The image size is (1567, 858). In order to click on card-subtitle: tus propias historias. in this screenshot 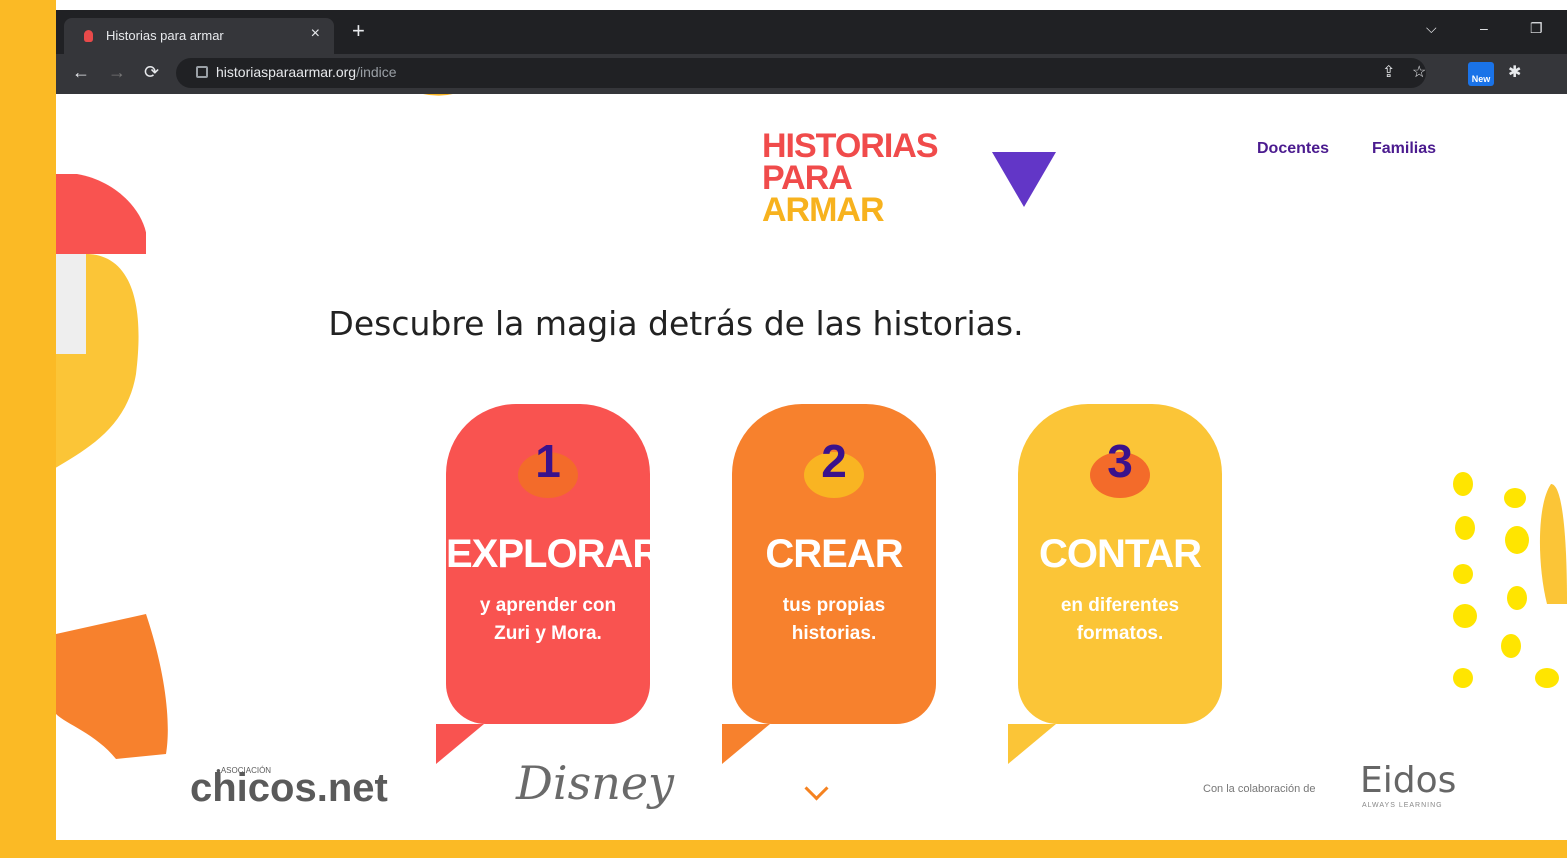, I will do `click(834, 619)`.